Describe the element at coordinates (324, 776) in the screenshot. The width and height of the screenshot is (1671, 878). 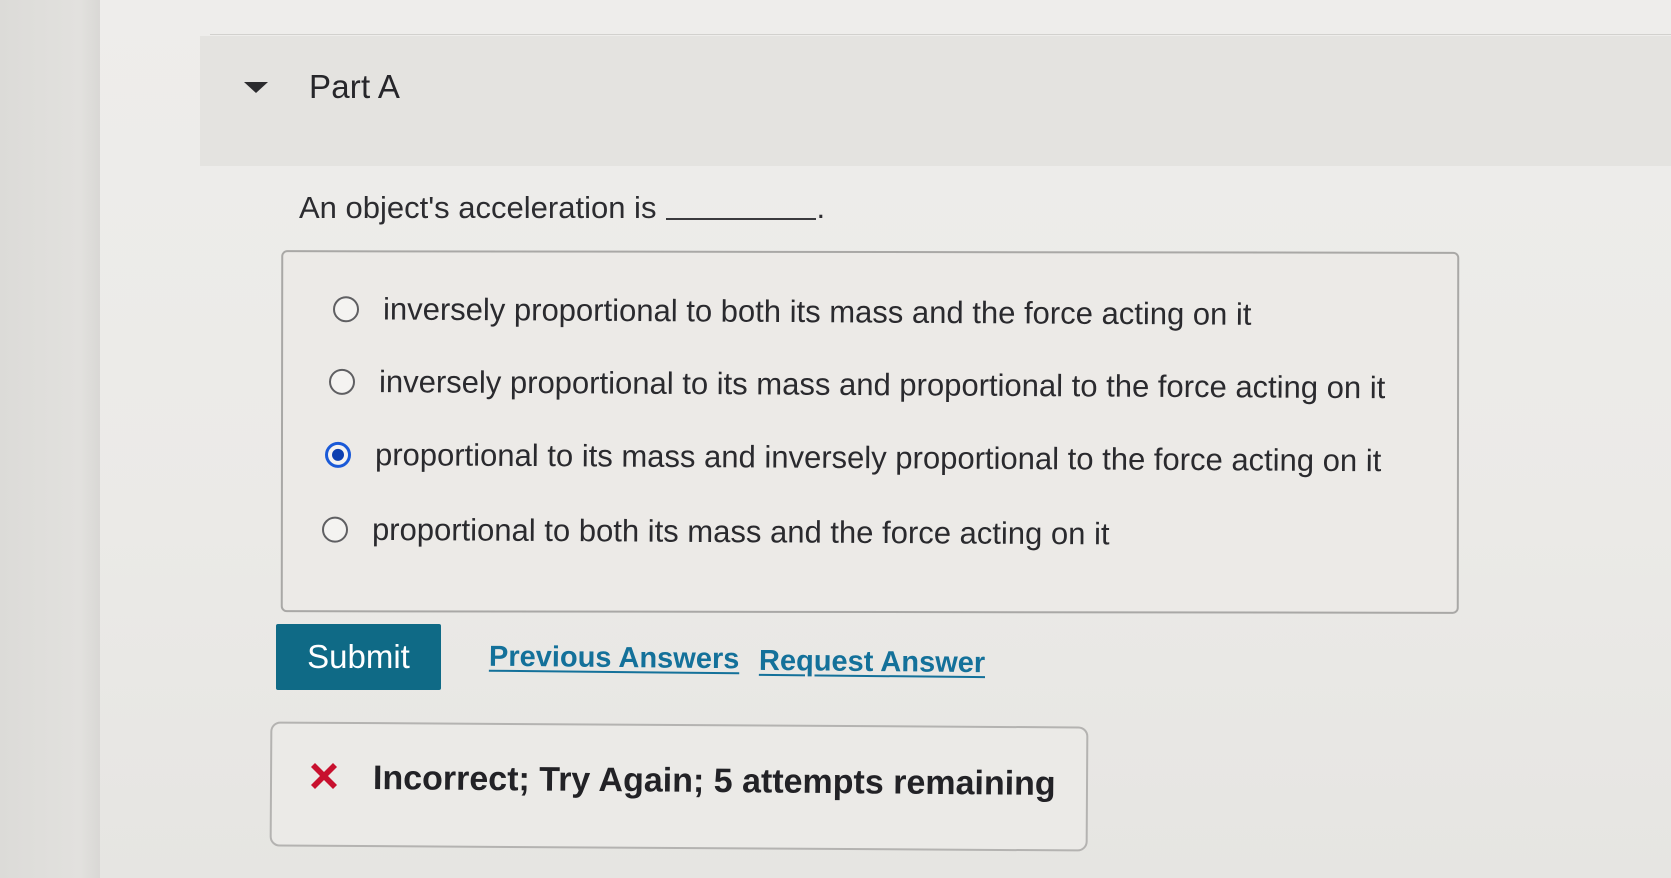
I see `x-mark-icon` at that location.